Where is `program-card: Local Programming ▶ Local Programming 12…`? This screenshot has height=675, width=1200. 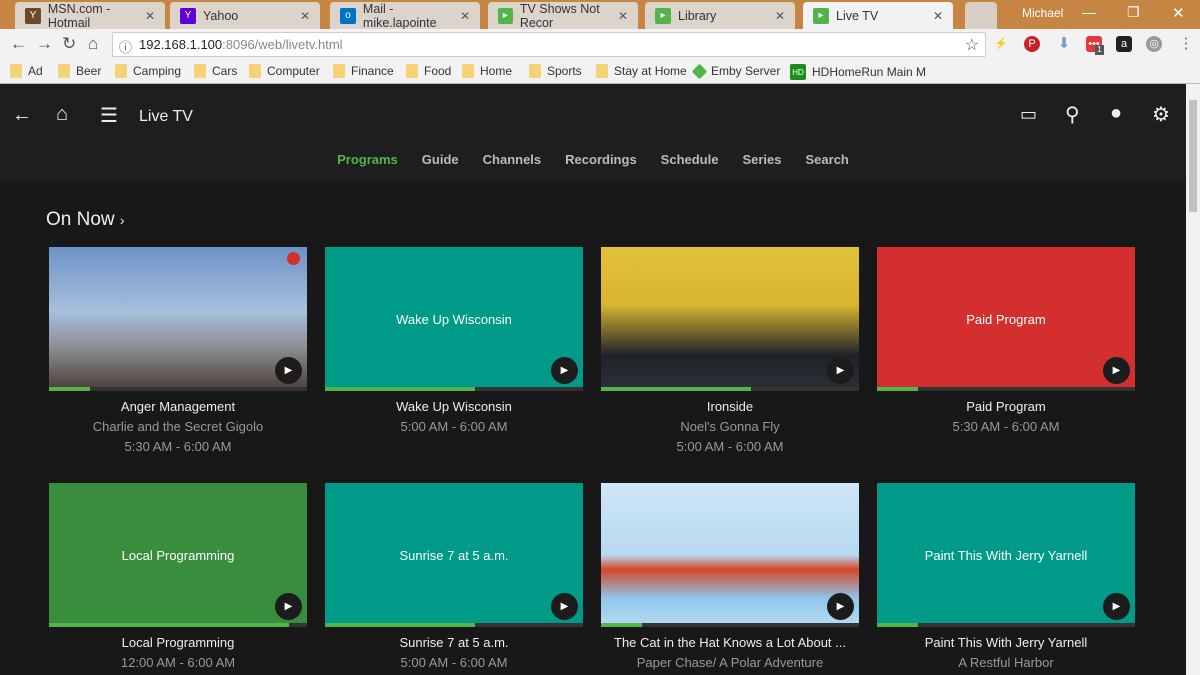
program-card: Local Programming ▶ Local Programming 12… is located at coordinates (178, 578).